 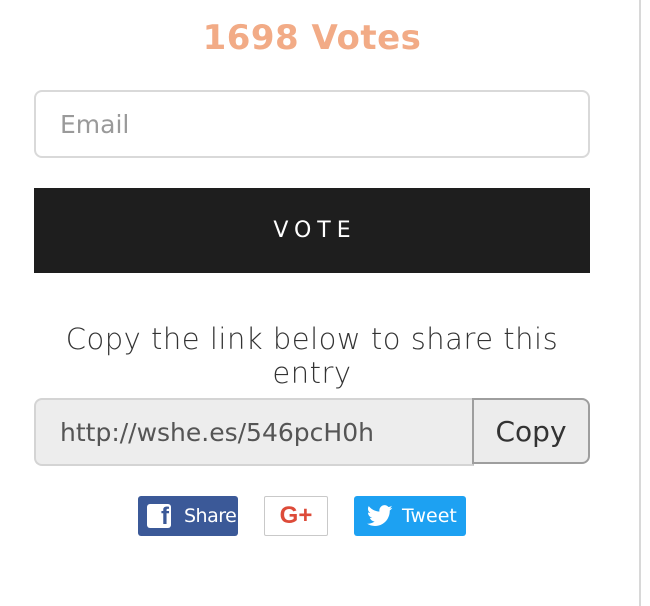 I want to click on google-plus-share-button: G+, so click(x=296, y=516).